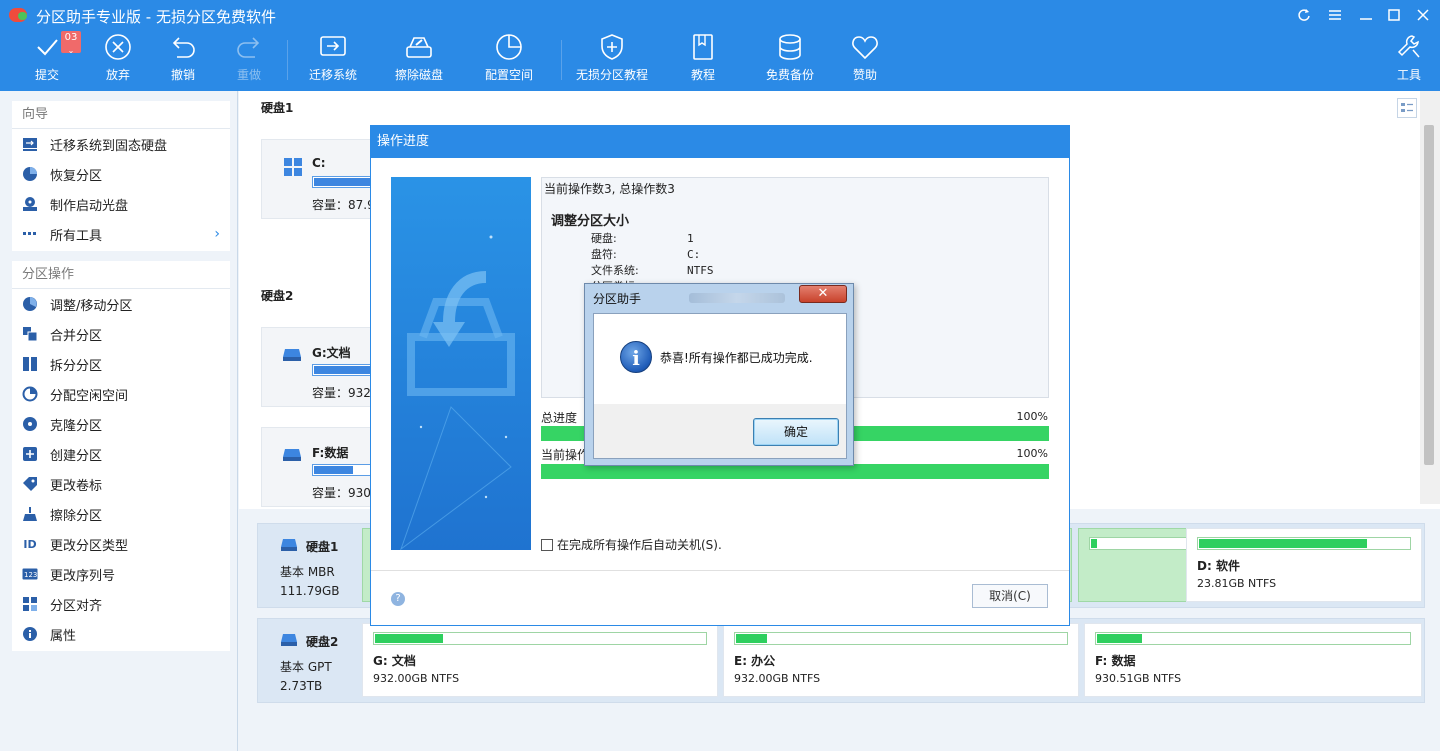  I want to click on partition-card-c: C: 容量：87.98, so click(321, 179).